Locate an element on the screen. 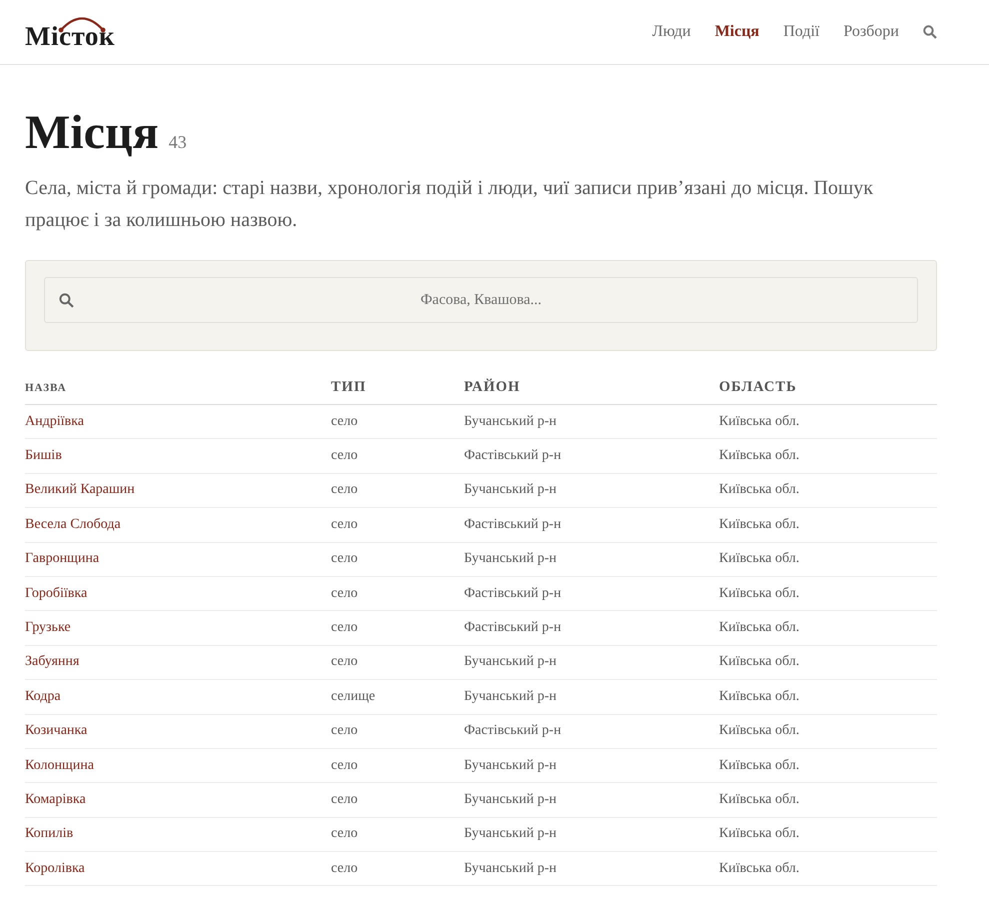 This screenshot has width=989, height=899. place-link: Колонщина is located at coordinates (59, 765).